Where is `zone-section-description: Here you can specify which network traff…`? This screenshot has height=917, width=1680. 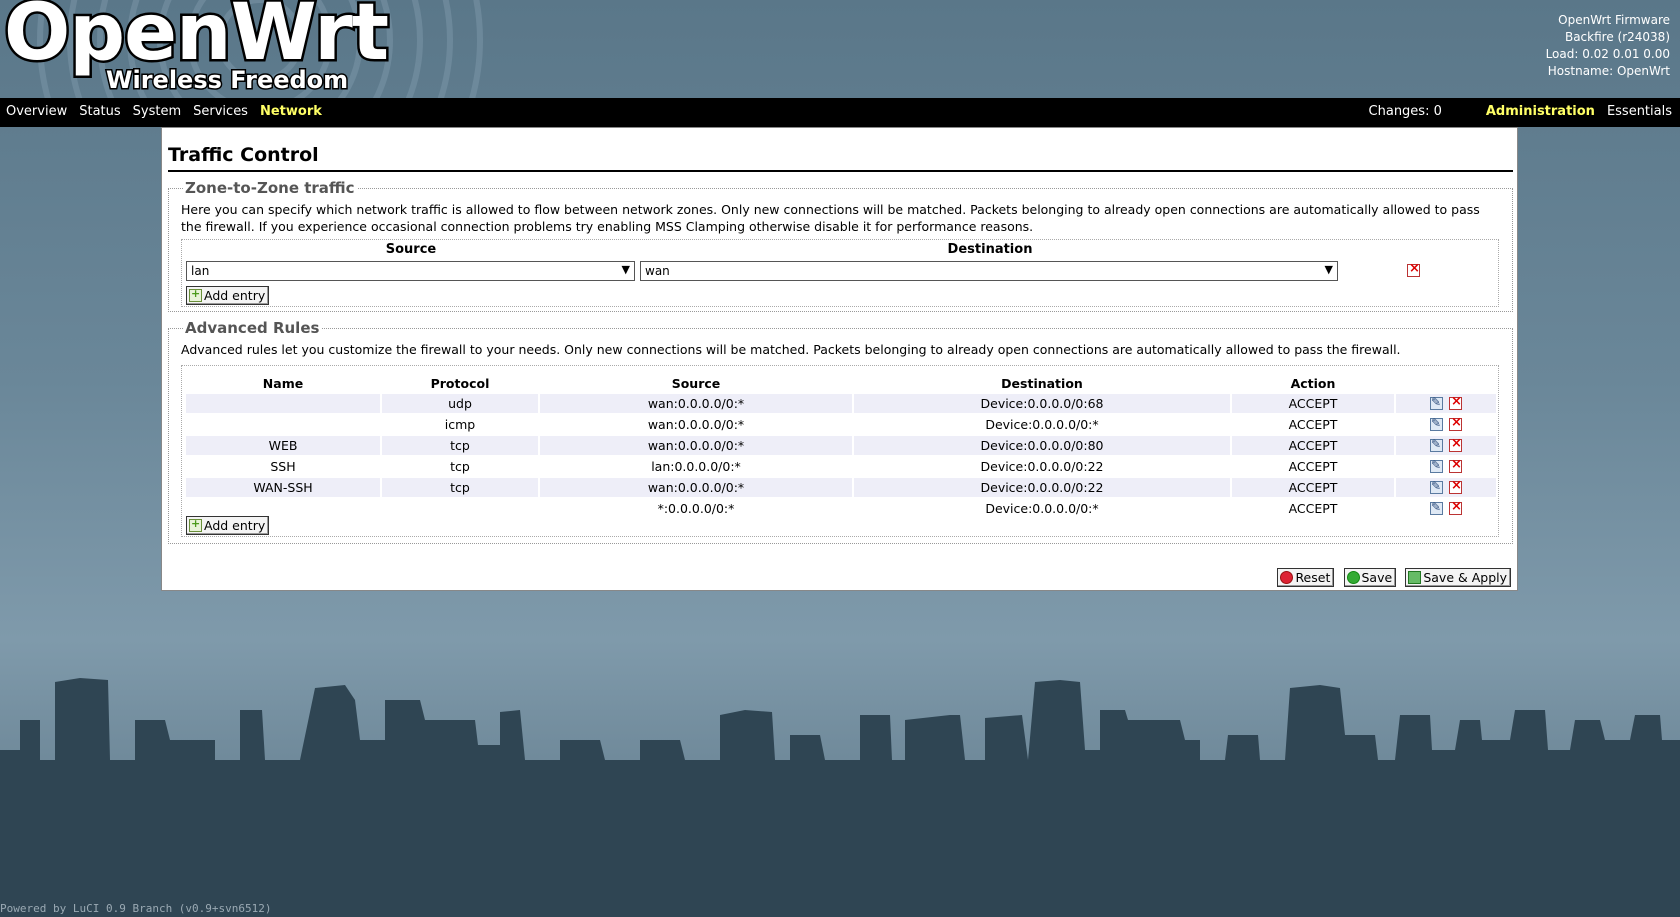
zone-section-description: Here you can specify which network traff… is located at coordinates (830, 218).